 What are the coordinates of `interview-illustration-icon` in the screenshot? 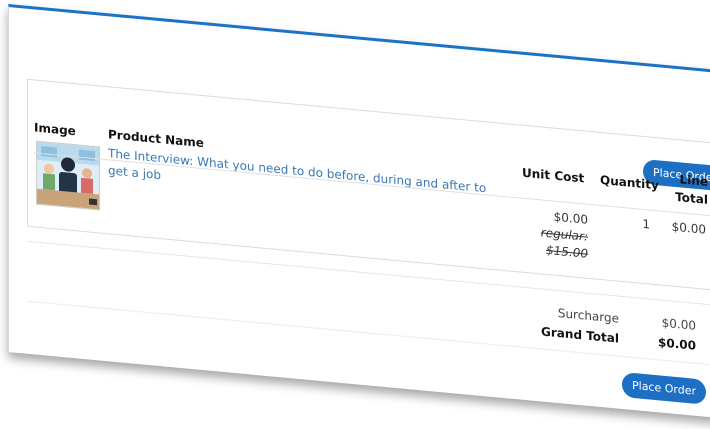 It's located at (68, 175).